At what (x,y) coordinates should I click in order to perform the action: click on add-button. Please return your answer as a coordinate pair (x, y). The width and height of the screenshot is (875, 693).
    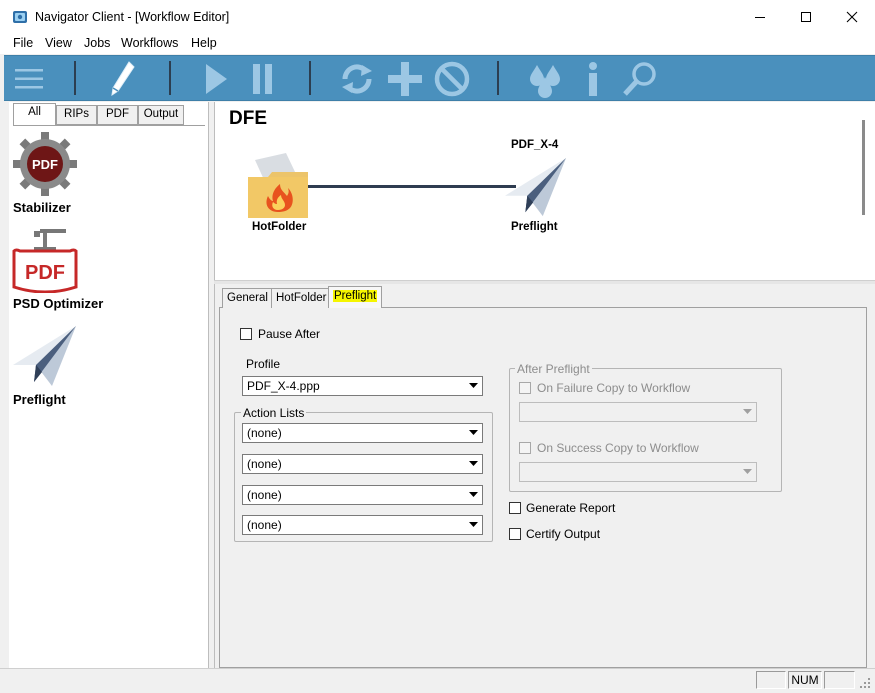
    Looking at the image, I should click on (405, 79).